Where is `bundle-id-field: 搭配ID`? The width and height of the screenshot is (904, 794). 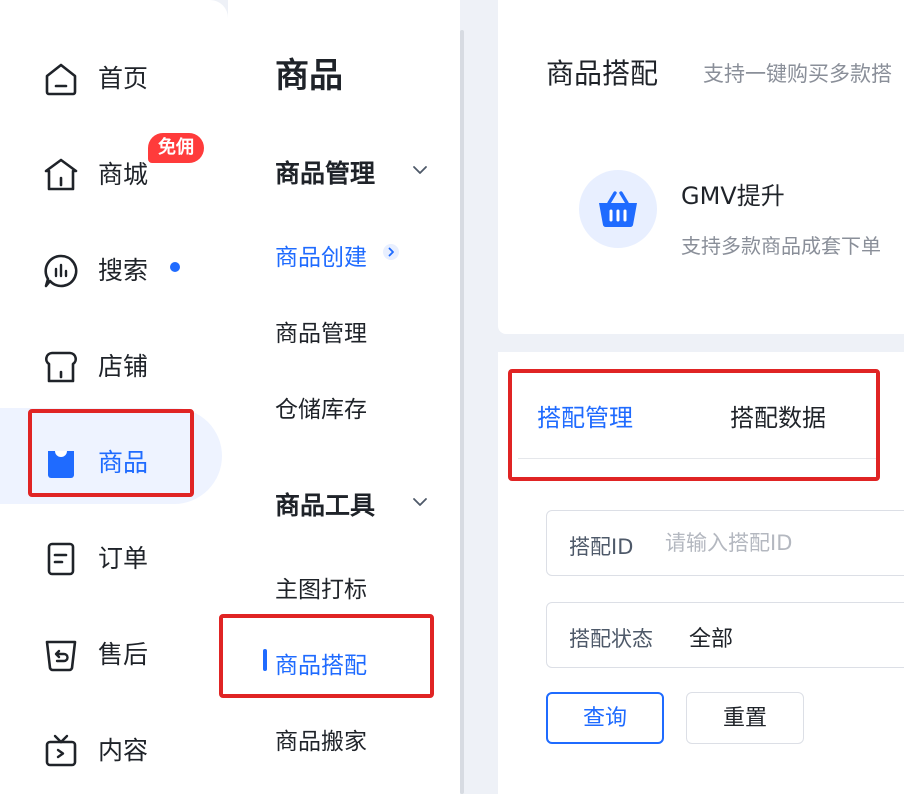 bundle-id-field: 搭配ID is located at coordinates (725, 543).